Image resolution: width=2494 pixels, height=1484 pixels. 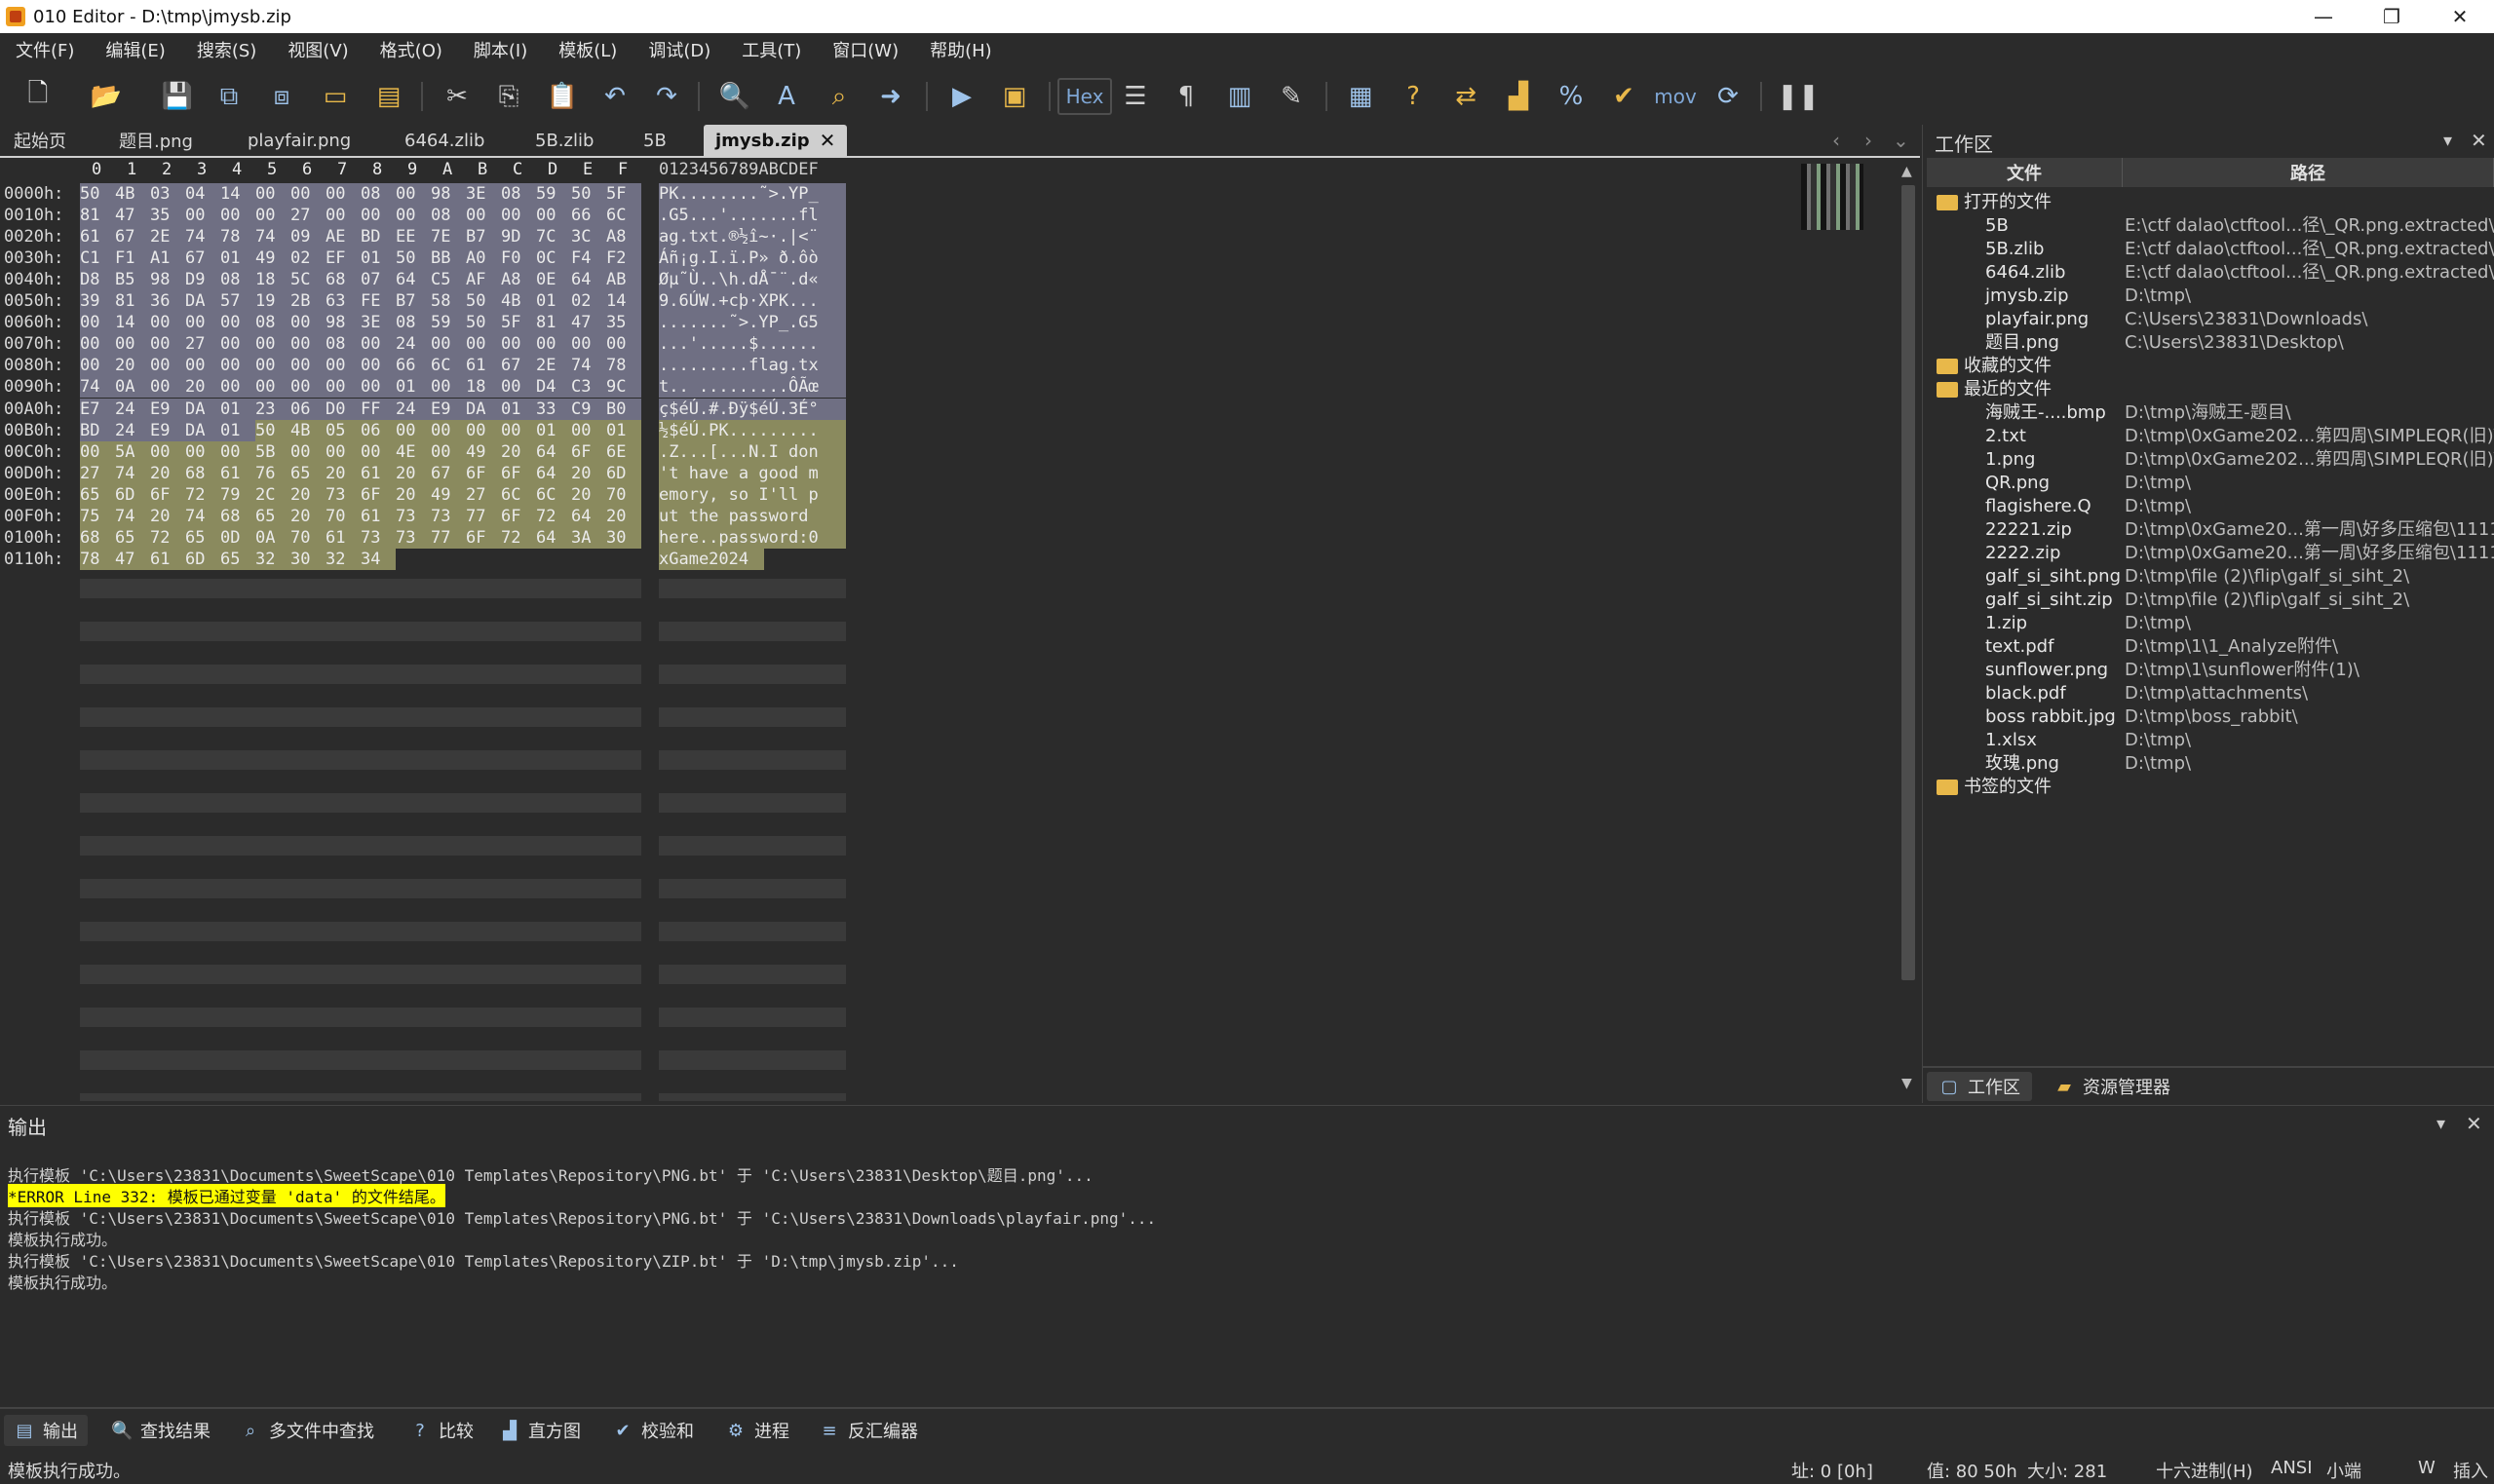 I want to click on paste-icon: 📋, so click(x=562, y=96).